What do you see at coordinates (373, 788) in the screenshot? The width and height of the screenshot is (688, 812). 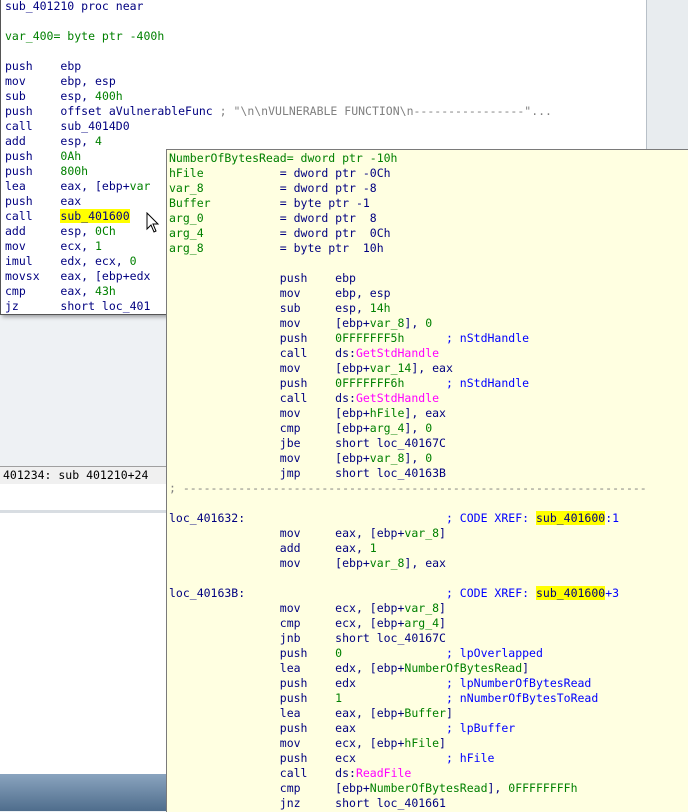 I see `code-line: cmp [ebp+NumberOfBytesRead], 0FFFFFFFFh` at bounding box center [373, 788].